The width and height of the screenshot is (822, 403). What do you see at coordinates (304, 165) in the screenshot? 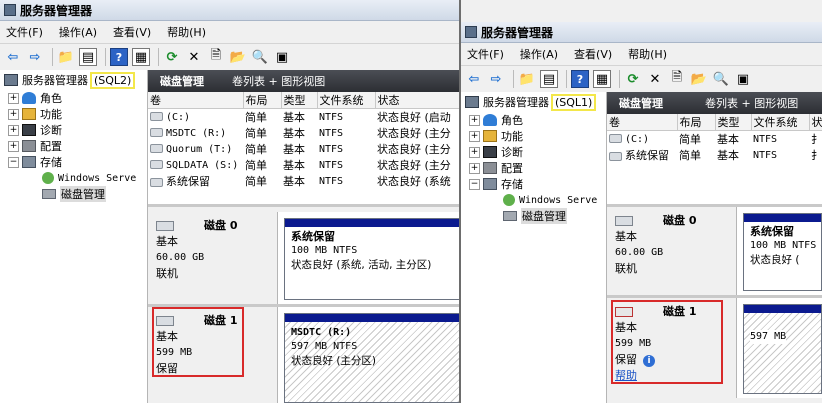
I see `table-row: SQLDATA (S:) 简单 基本 NTFS 状态良好 (主分` at bounding box center [304, 165].